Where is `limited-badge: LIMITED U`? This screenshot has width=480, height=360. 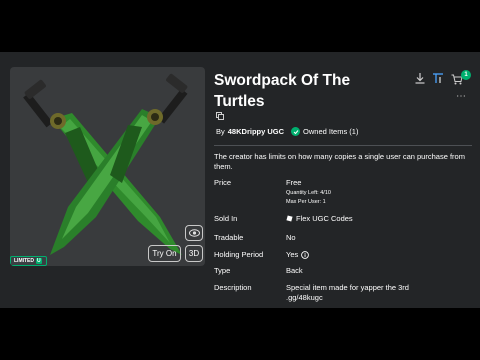
limited-badge: LIMITED U is located at coordinates (28, 261).